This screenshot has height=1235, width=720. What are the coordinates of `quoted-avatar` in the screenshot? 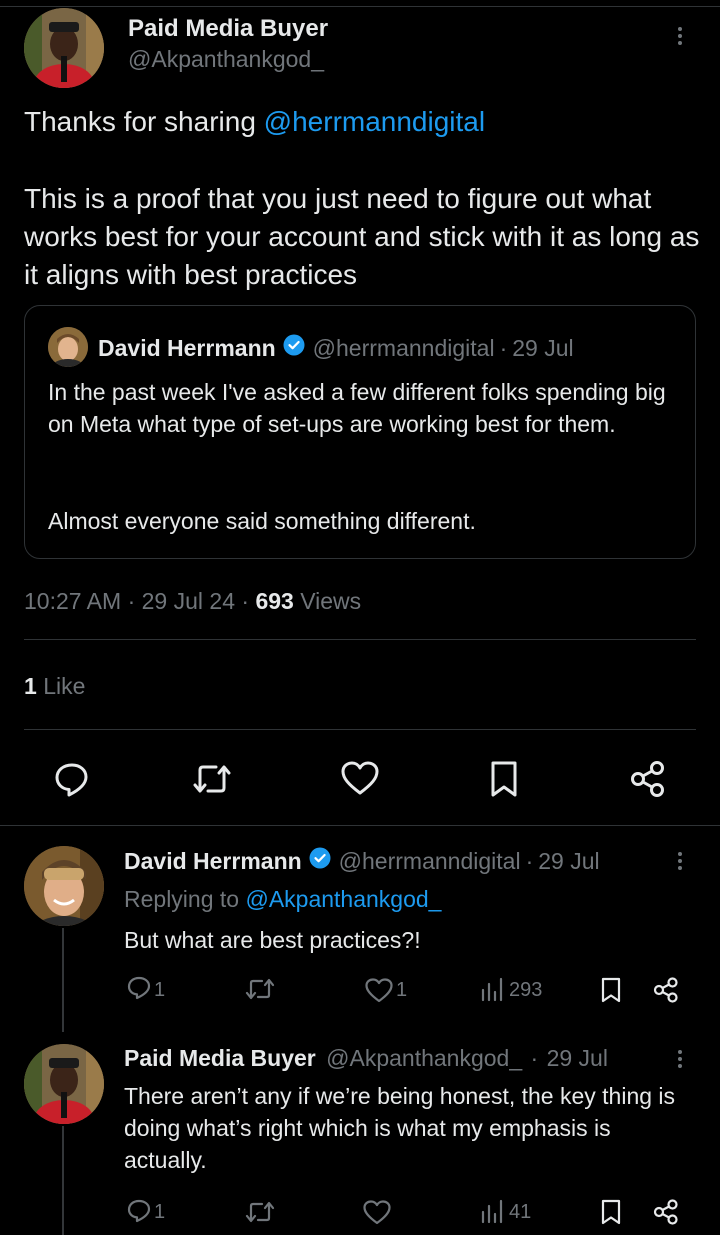 It's located at (68, 347).